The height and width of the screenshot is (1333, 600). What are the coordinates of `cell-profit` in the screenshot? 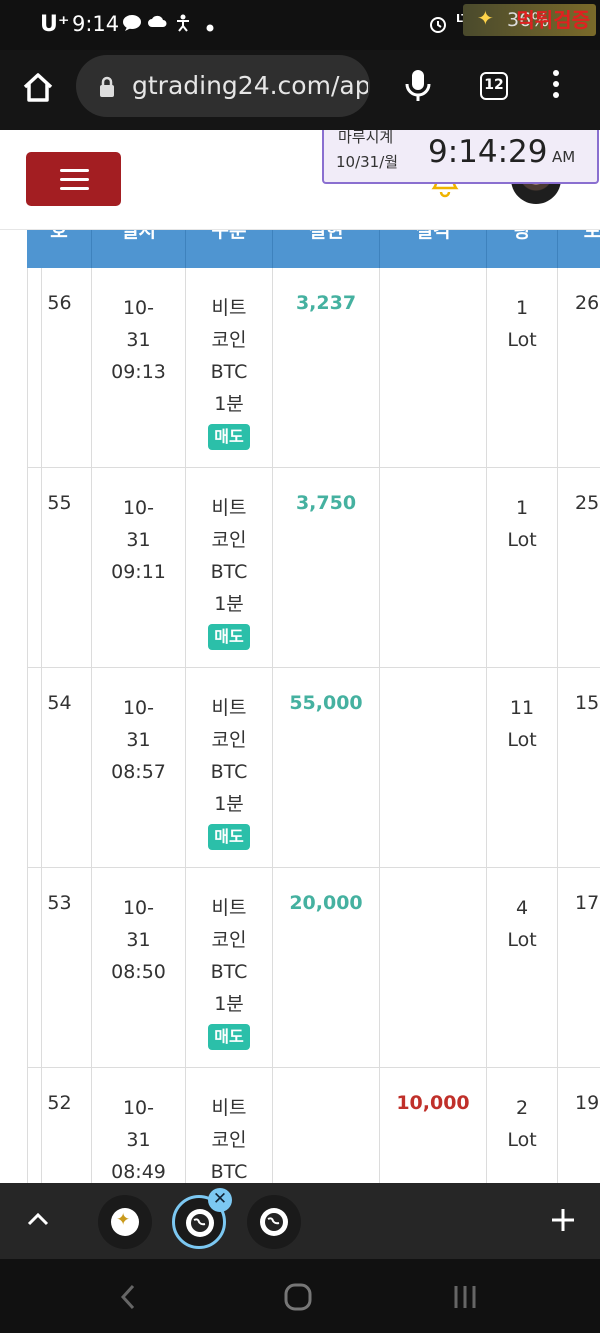 It's located at (326, 1125).